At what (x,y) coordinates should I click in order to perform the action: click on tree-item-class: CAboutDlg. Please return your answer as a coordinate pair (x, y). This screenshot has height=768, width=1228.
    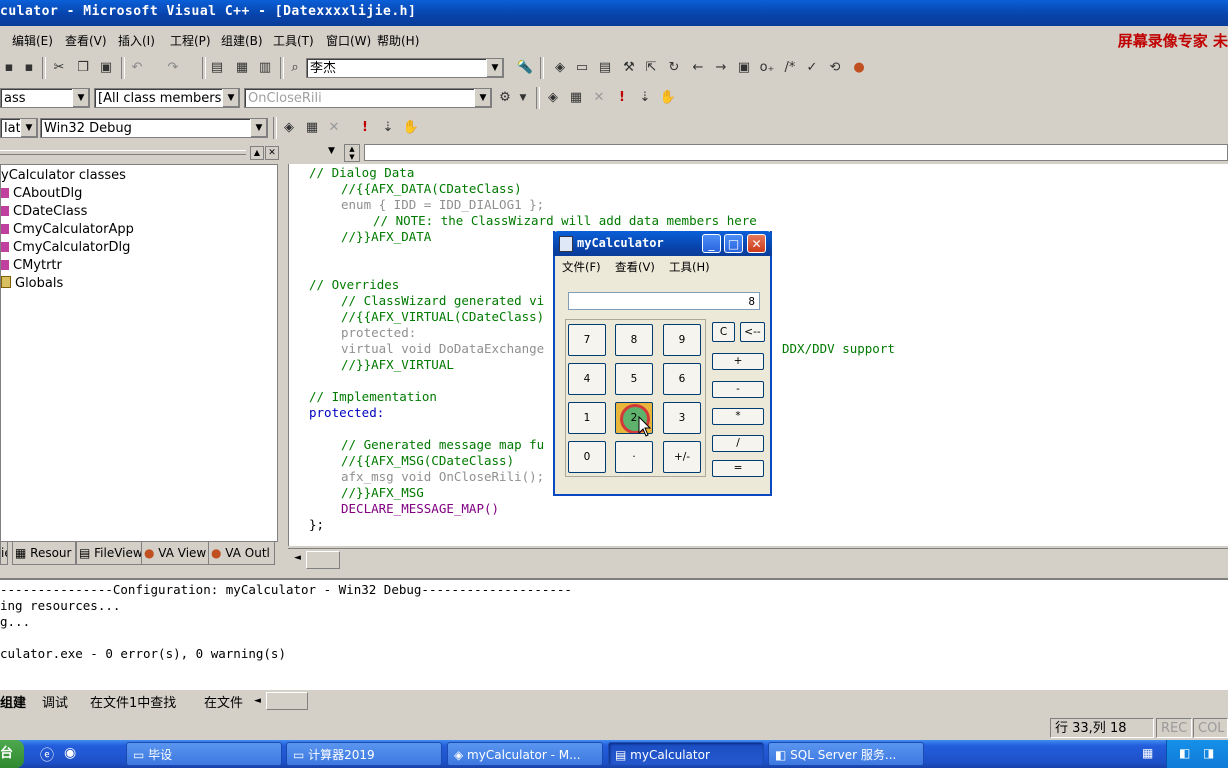
    Looking at the image, I should click on (41, 194).